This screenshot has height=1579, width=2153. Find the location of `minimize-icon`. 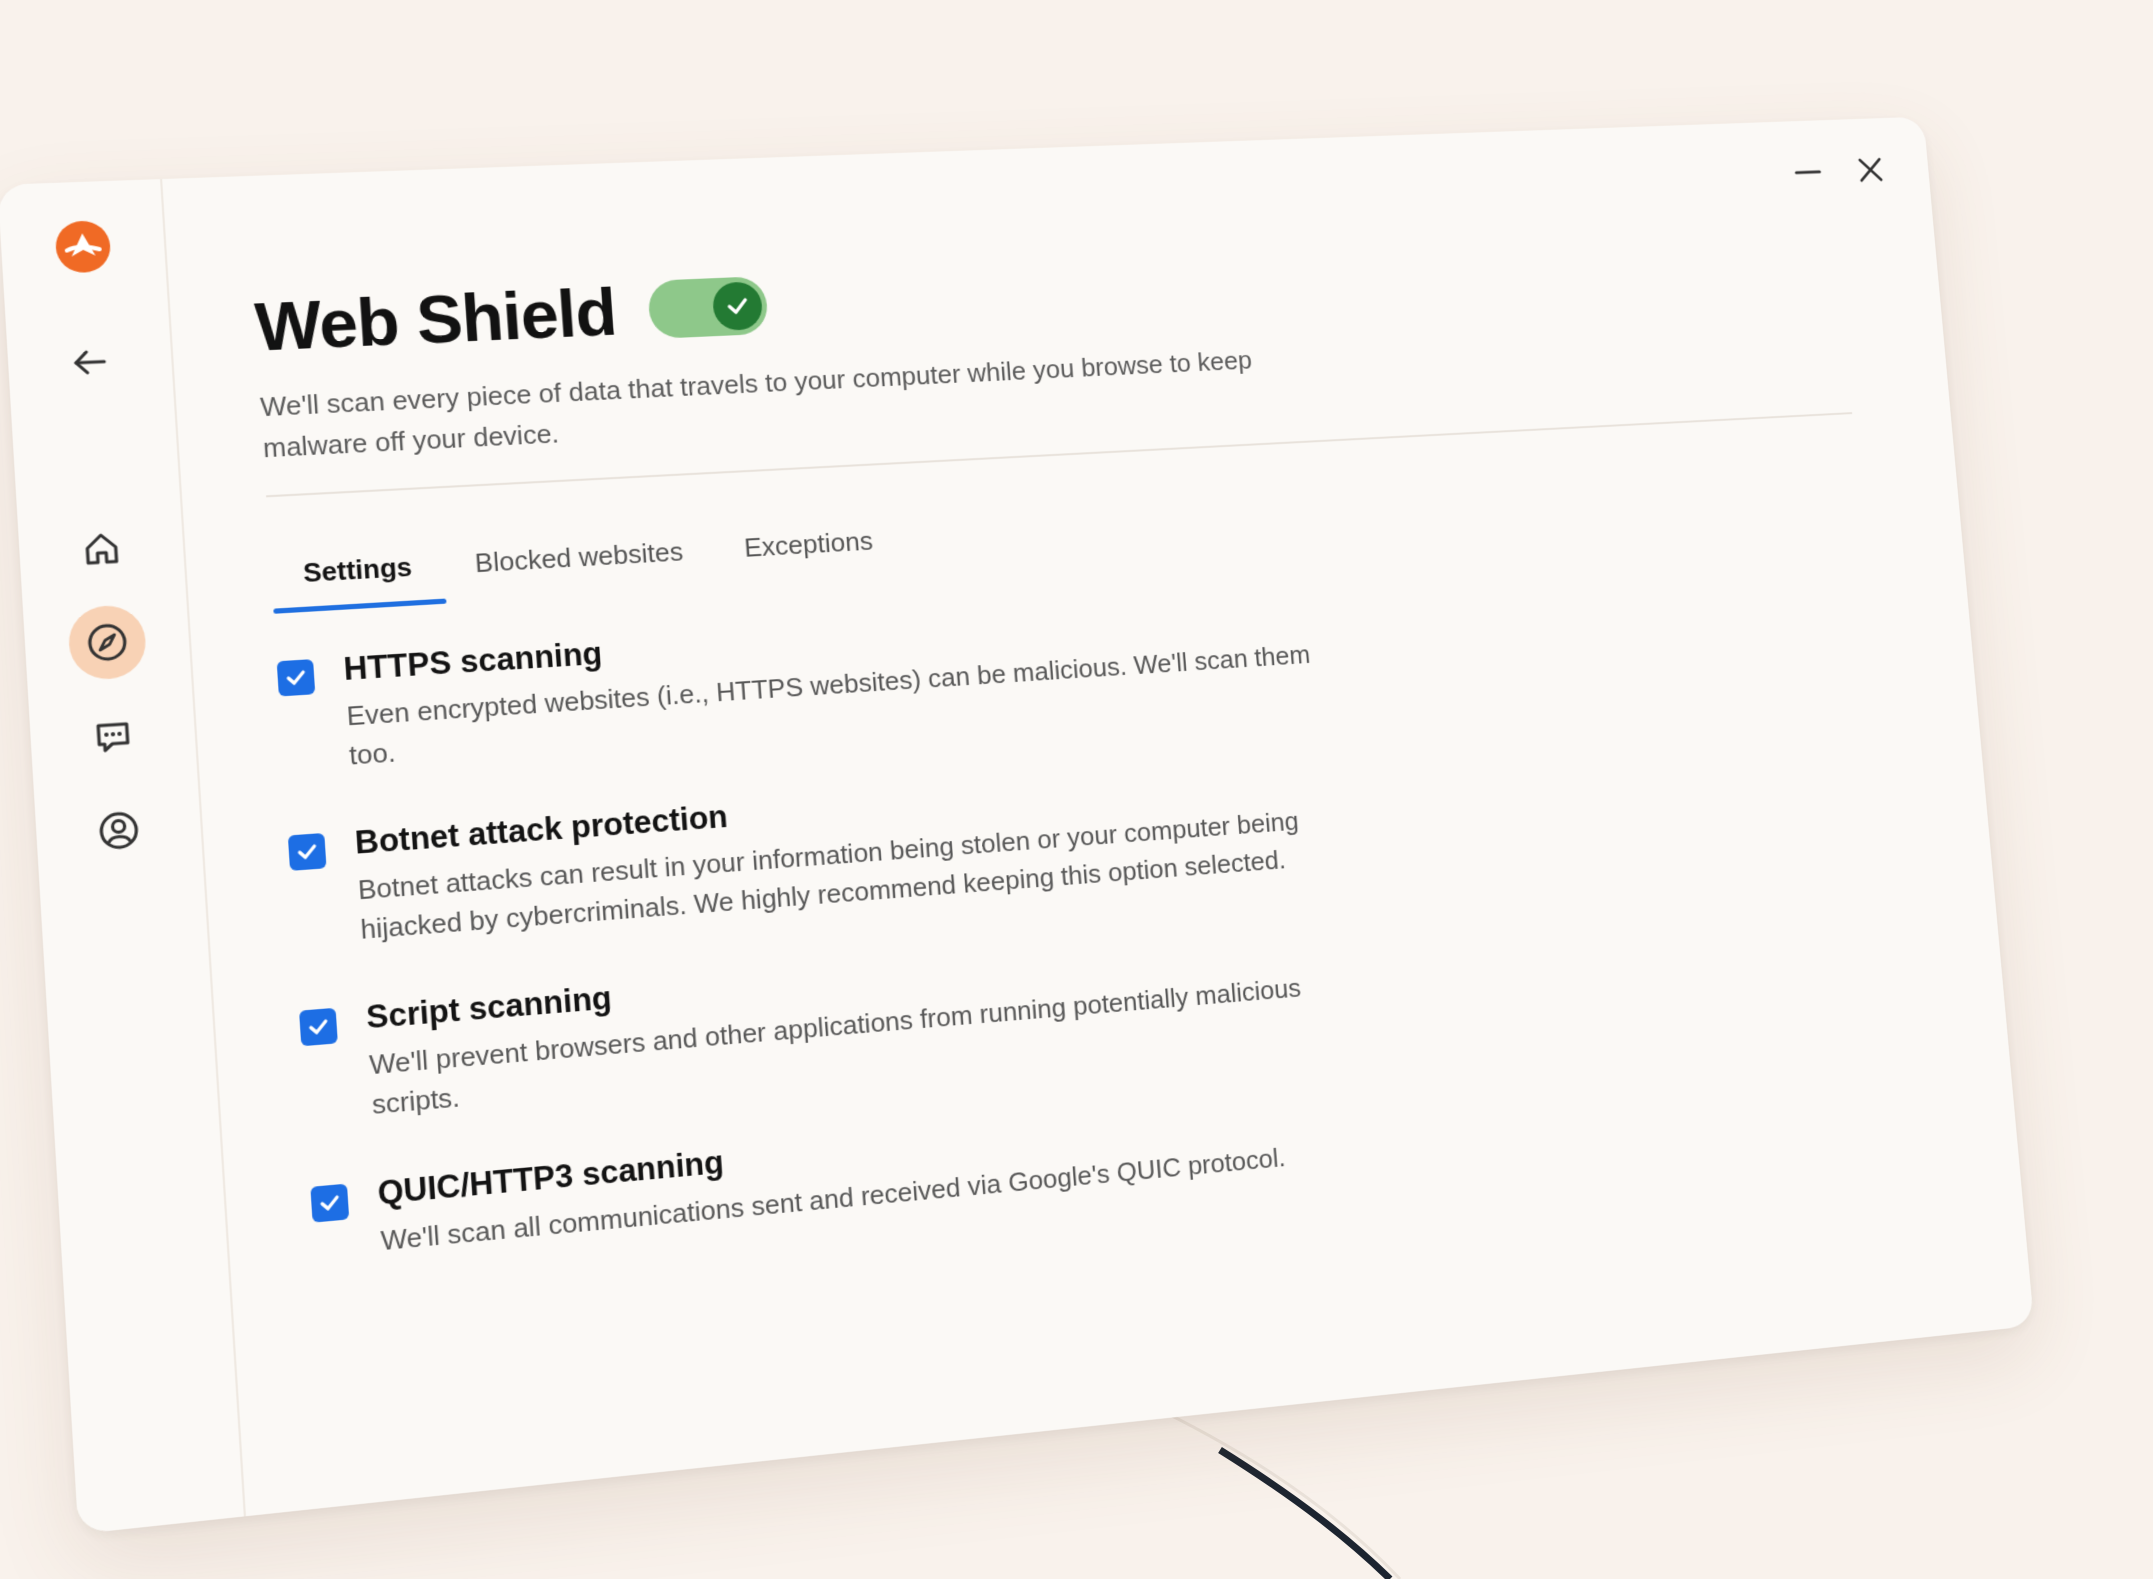

minimize-icon is located at coordinates (1807, 172).